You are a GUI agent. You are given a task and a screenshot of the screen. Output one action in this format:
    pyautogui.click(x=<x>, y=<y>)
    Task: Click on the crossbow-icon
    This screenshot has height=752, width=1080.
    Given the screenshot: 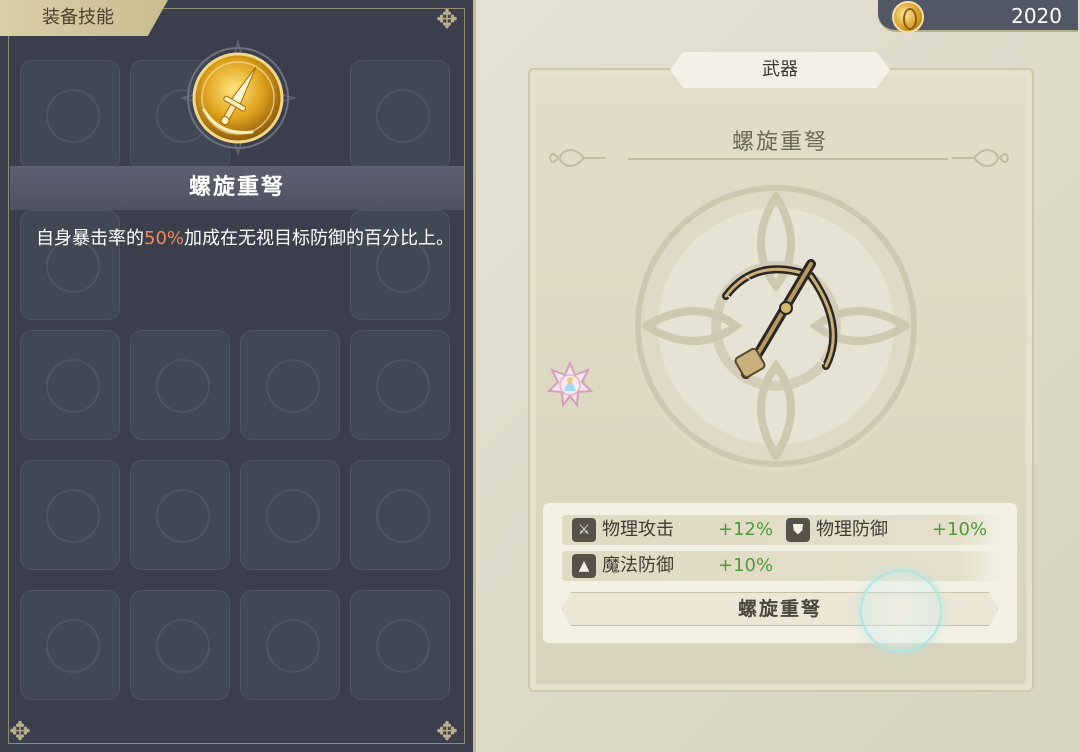 What is the action you would take?
    pyautogui.click(x=780, y=319)
    